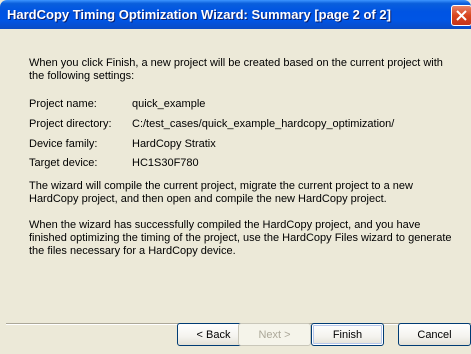 The height and width of the screenshot is (354, 471). What do you see at coordinates (347, 334) in the screenshot?
I see `finish-button: Finish` at bounding box center [347, 334].